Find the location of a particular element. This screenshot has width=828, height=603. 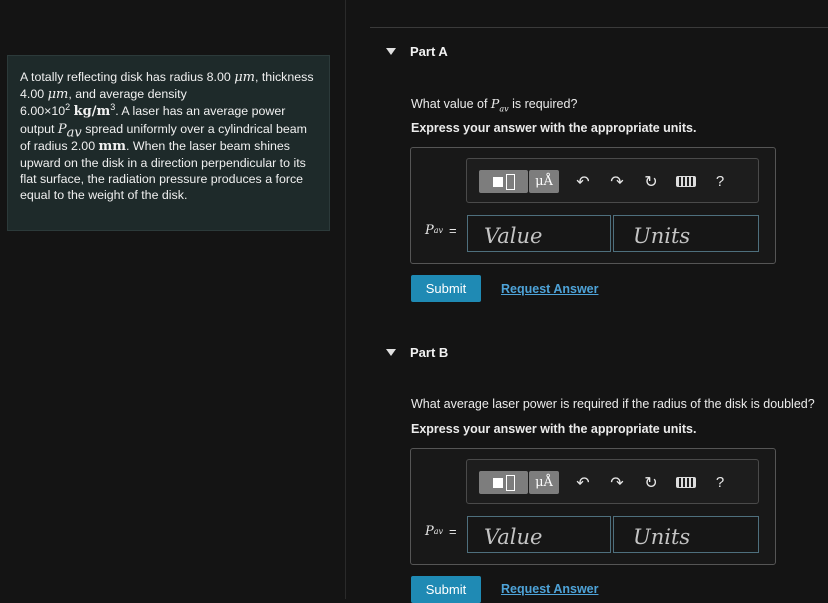

top-rule is located at coordinates (599, 27).